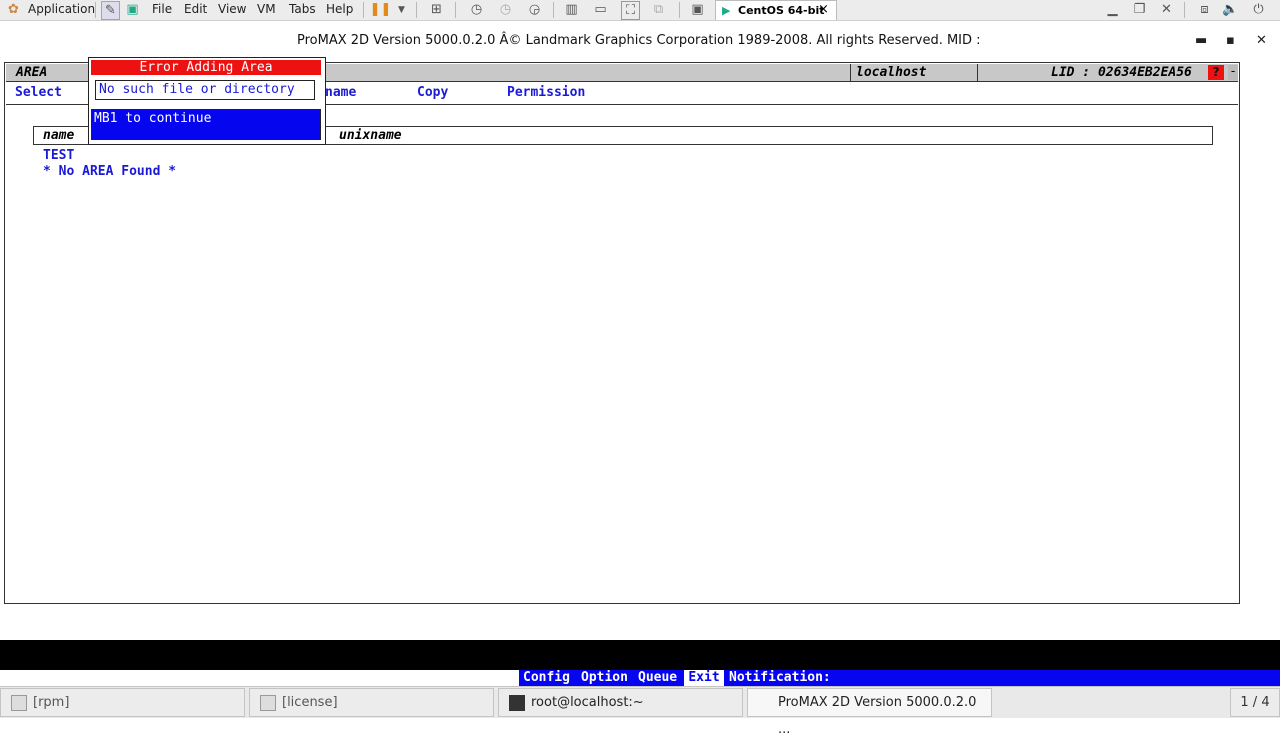 The height and width of the screenshot is (743, 1280). I want to click on snapshot-revert-icon: ◷, so click(505, 9).